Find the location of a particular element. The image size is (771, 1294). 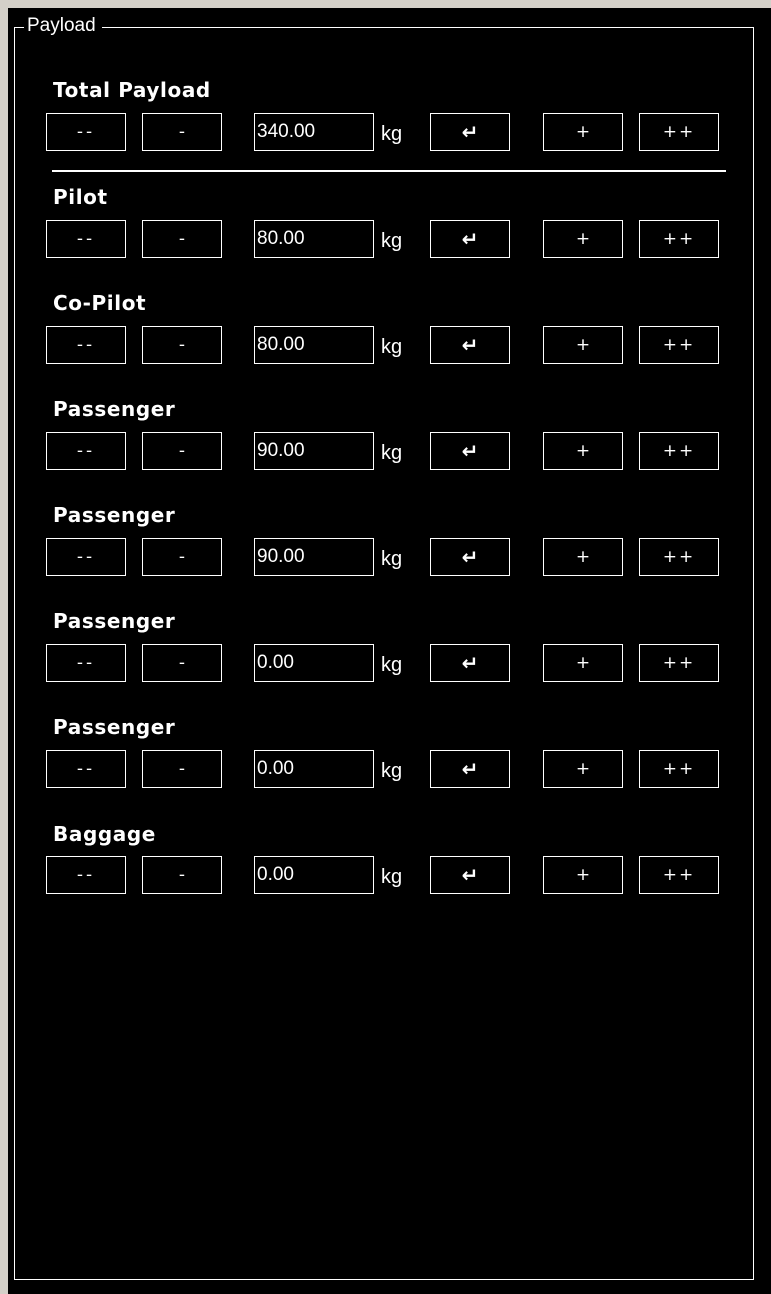

passenger-3-label: Passenger is located at coordinates (114, 621).